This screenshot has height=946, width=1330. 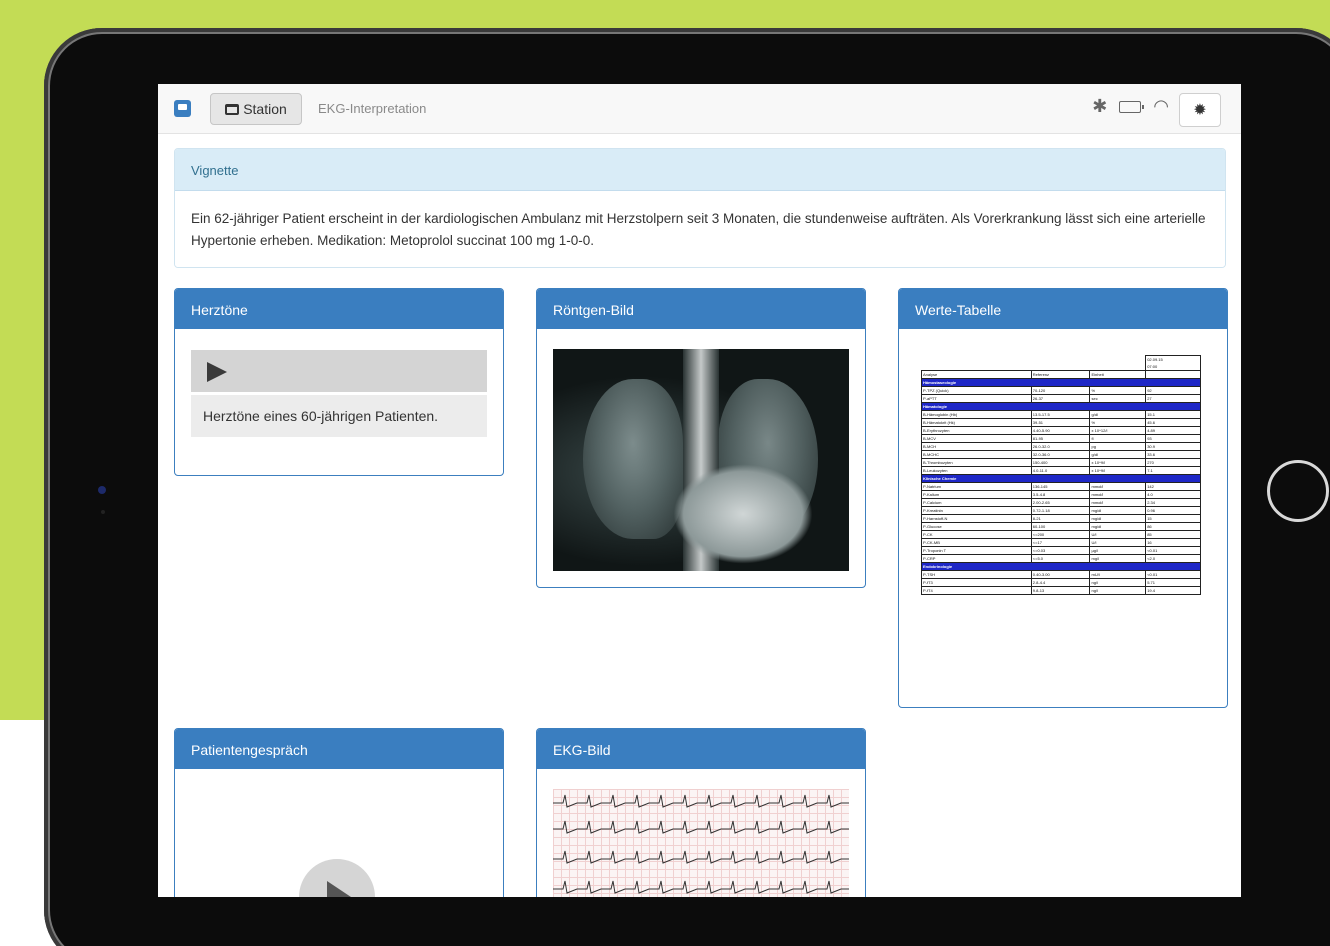 I want to click on table-cell: 0.72-1.18, so click(x=1060, y=510).